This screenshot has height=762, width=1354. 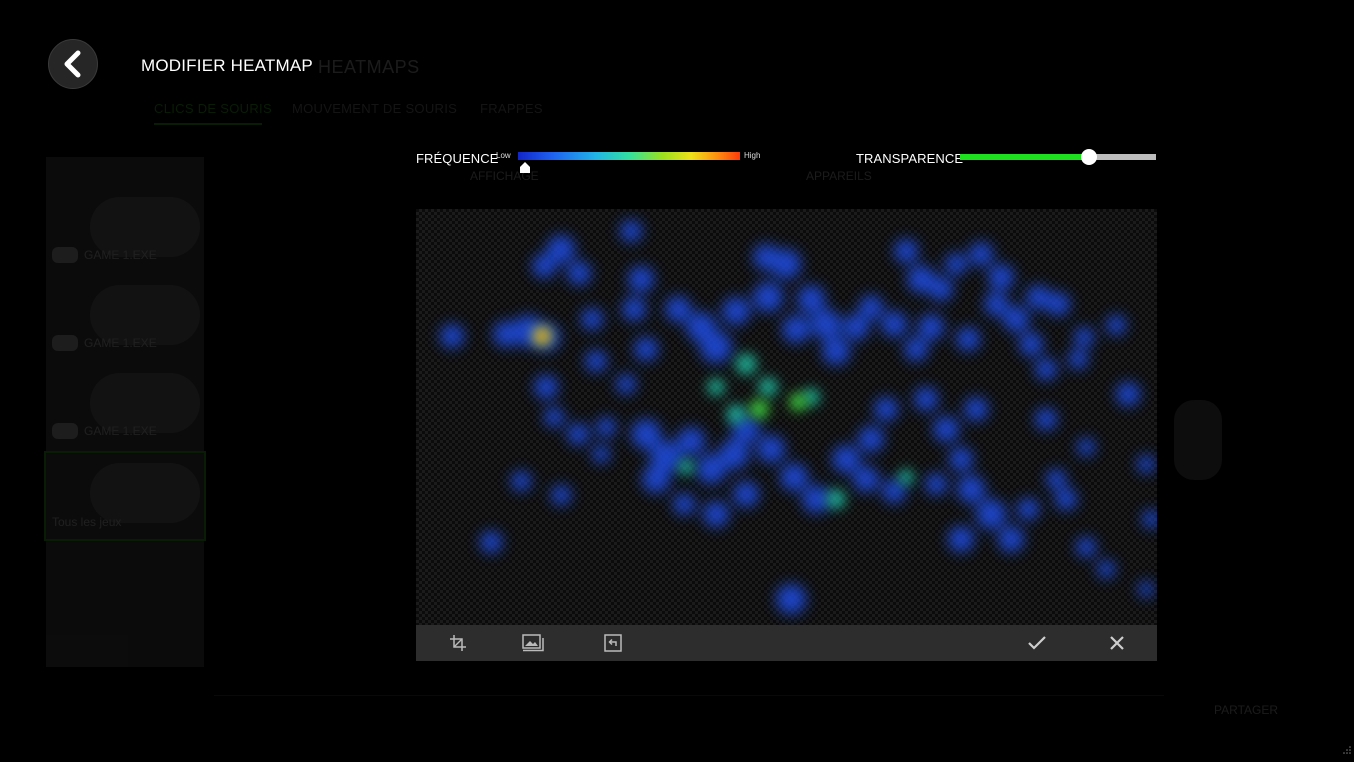 What do you see at coordinates (457, 158) in the screenshot?
I see `frequency-label: FRÉQUENCE` at bounding box center [457, 158].